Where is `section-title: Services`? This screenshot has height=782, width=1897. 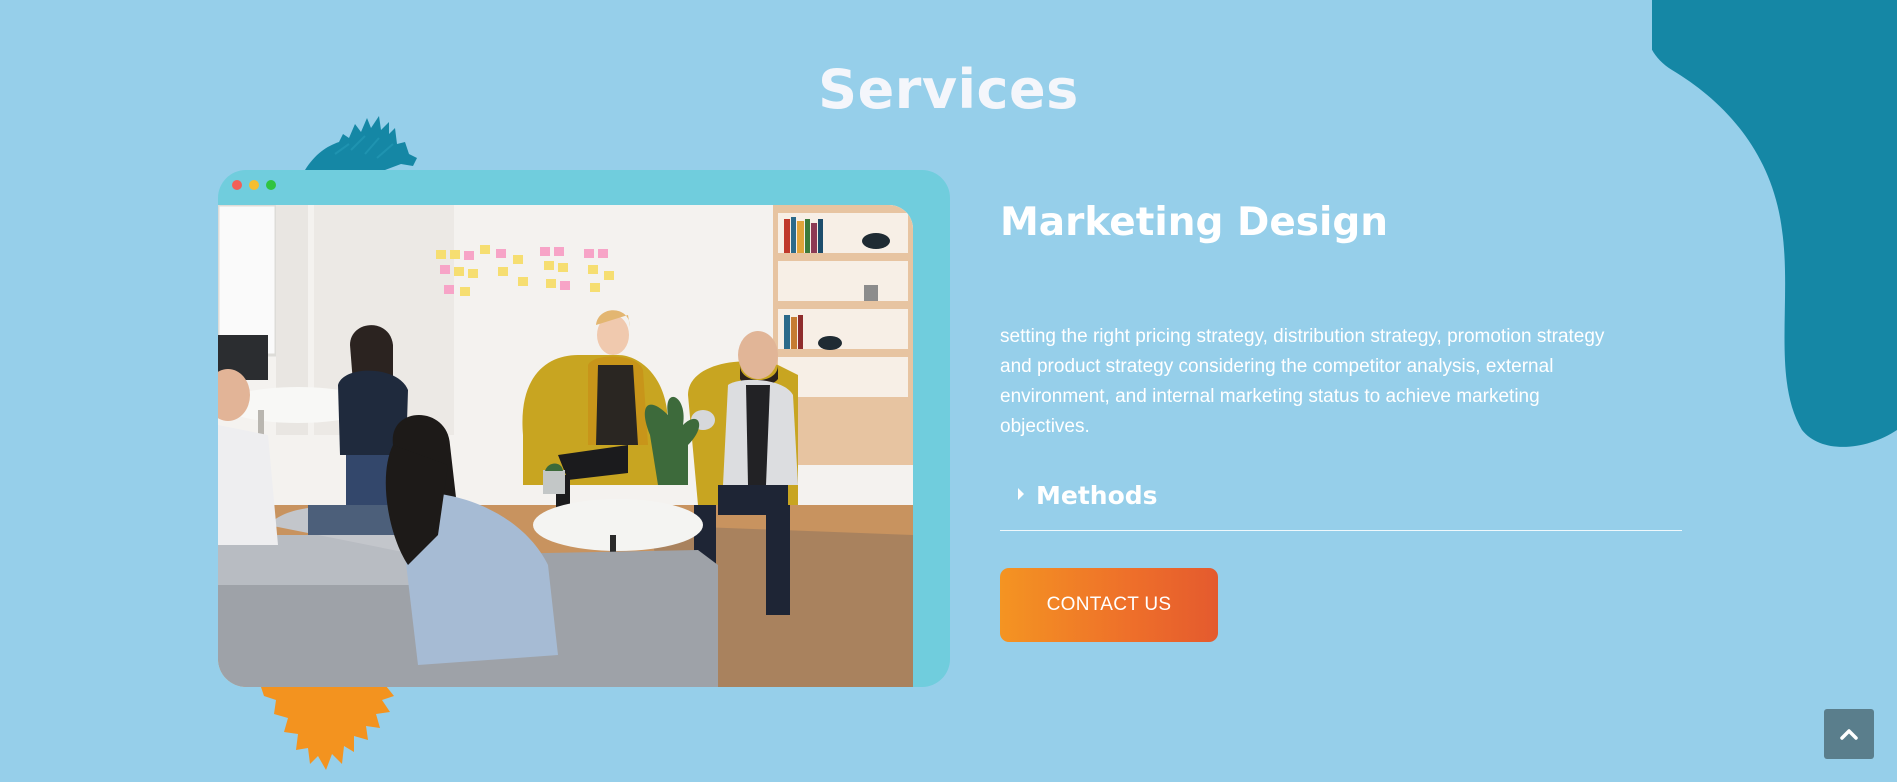 section-title: Services is located at coordinates (948, 89).